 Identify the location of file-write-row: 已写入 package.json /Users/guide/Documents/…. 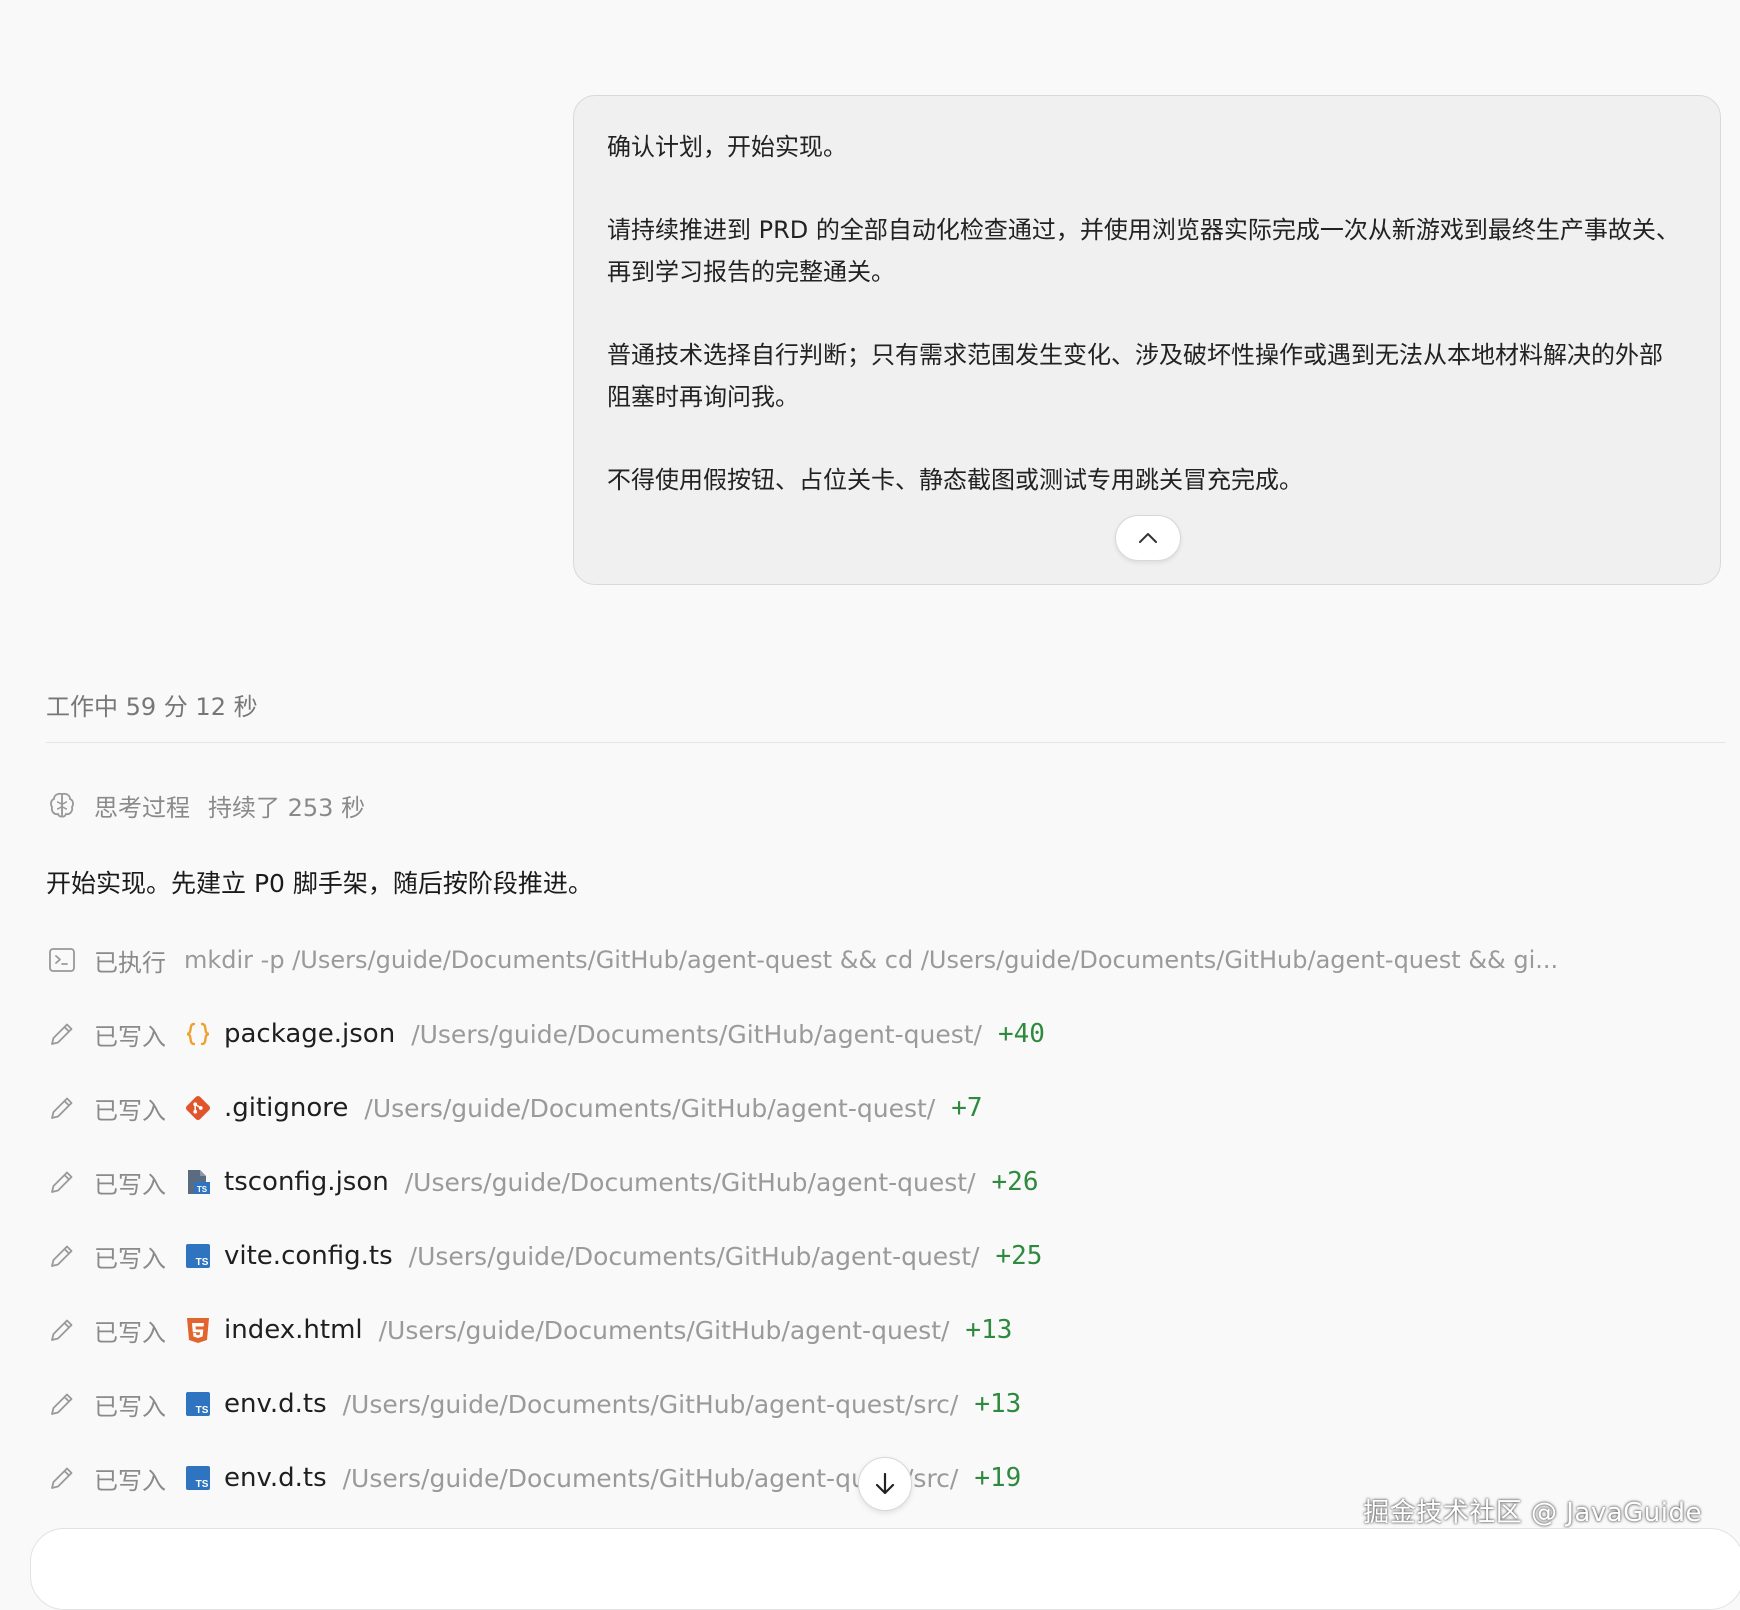
(545, 1034).